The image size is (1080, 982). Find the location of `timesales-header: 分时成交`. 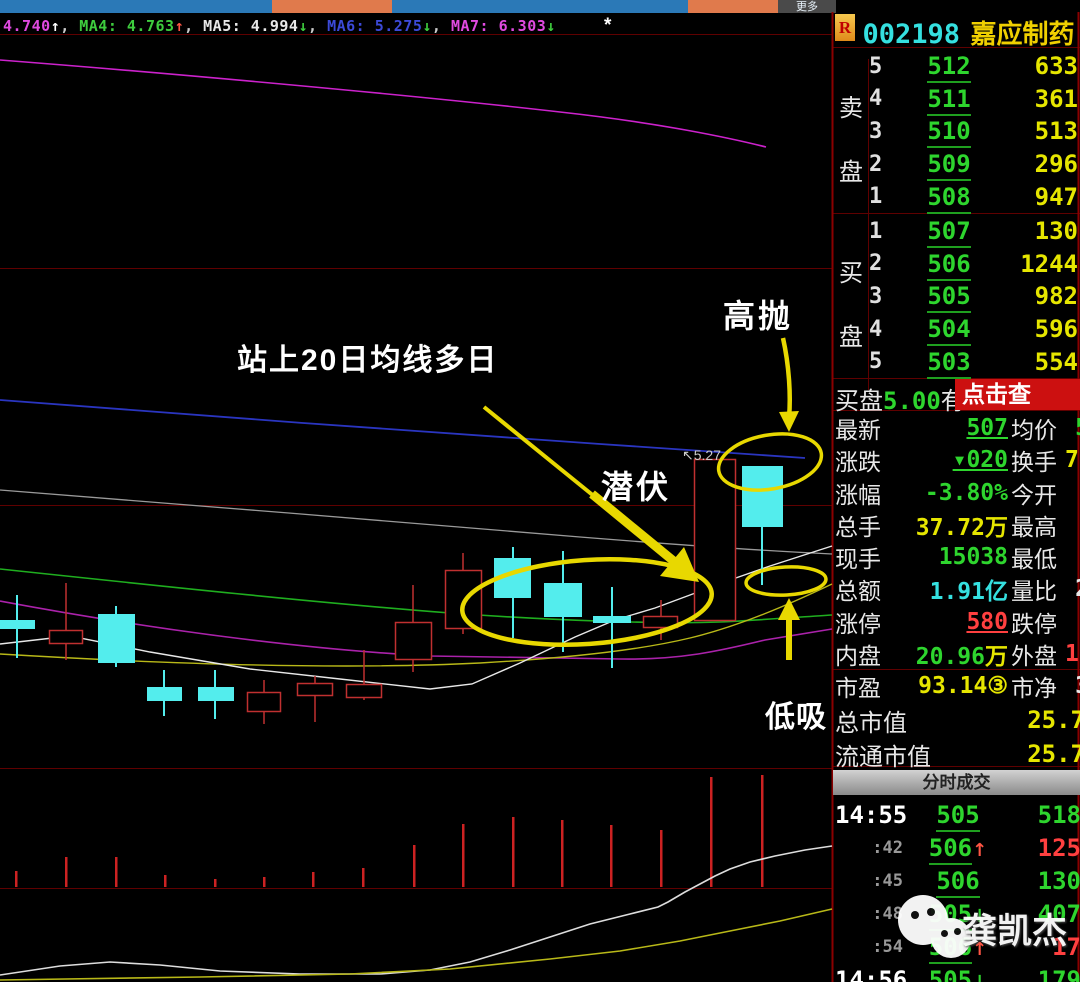

timesales-header: 分时成交 is located at coordinates (956, 782).